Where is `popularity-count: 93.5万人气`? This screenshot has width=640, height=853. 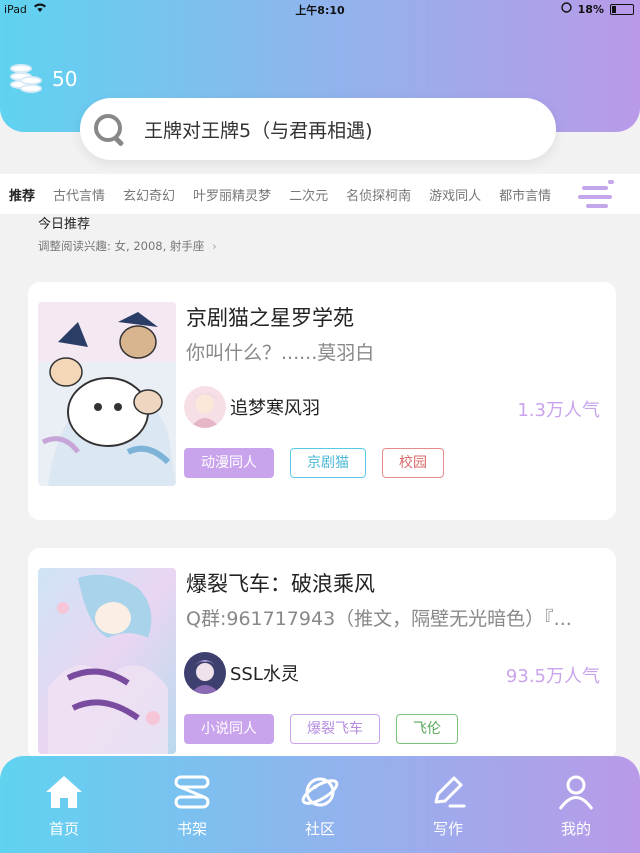 popularity-count: 93.5万人气 is located at coordinates (552, 676).